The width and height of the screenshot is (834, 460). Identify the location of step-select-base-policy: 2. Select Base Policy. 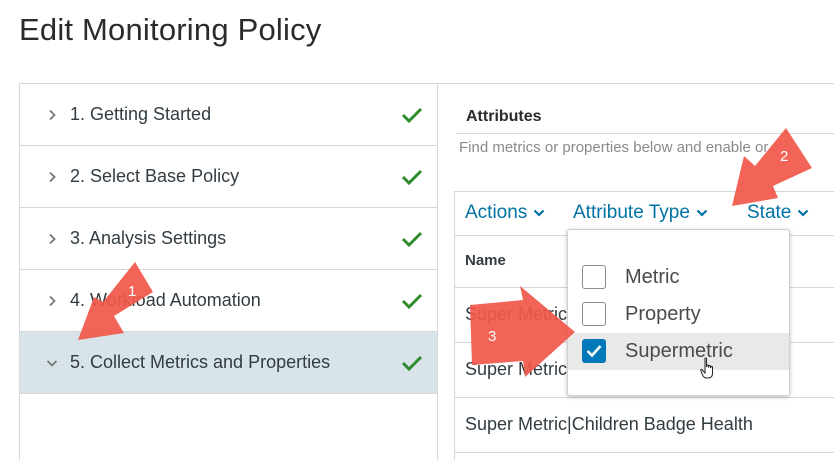
(228, 177).